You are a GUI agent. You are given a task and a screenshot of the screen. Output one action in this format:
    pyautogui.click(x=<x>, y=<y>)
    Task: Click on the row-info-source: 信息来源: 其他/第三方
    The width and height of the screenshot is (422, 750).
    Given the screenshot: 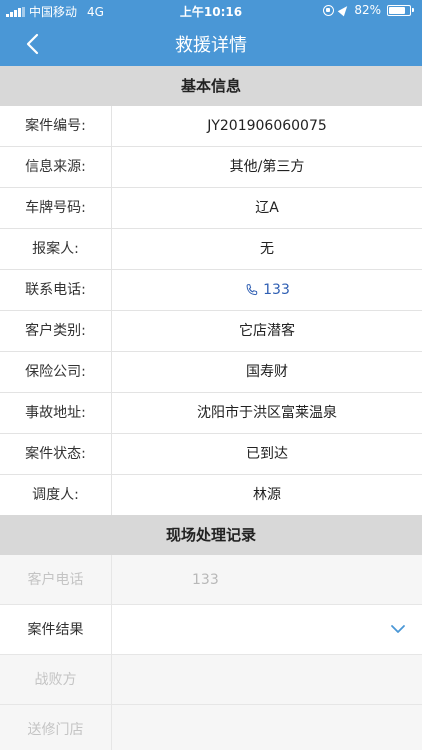 What is the action you would take?
    pyautogui.click(x=211, y=167)
    